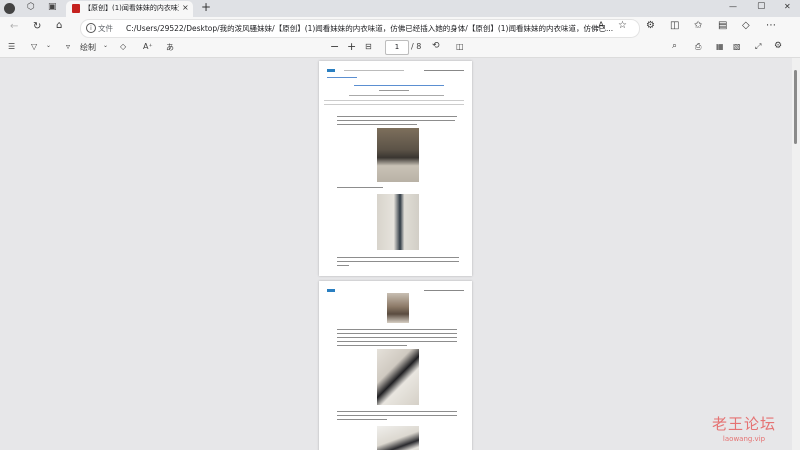 Image resolution: width=800 pixels, height=450 pixels. What do you see at coordinates (400, 8) in the screenshot?
I see `tab-strip: ⬡ ▣ 【原创】(1)闻看妹妹的内衣味道, 仿 × + — ▢ ✕` at bounding box center [400, 8].